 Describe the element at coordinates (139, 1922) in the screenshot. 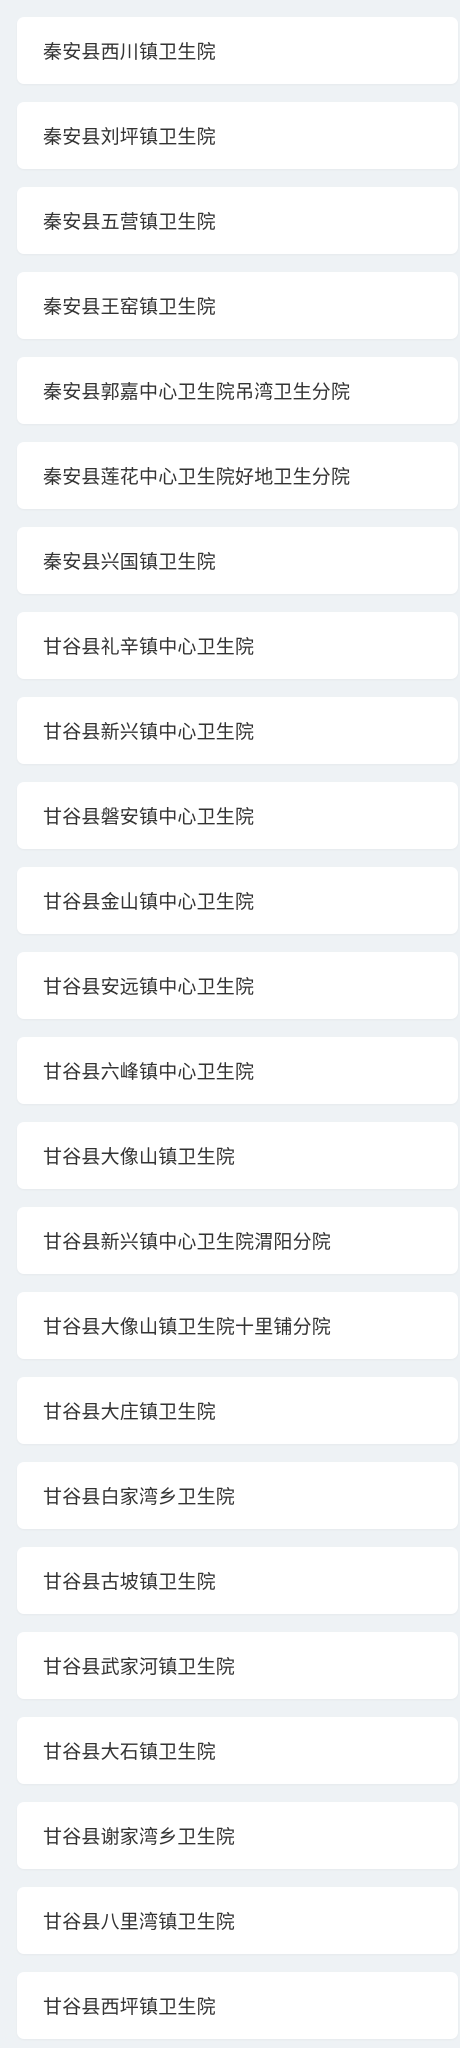

I see `list-item-label: 甘谷县八里湾镇卫生院` at that location.